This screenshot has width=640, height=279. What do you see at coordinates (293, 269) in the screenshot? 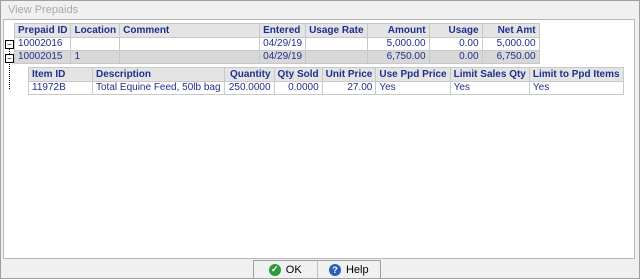
I see `ok-button-label: OK` at bounding box center [293, 269].